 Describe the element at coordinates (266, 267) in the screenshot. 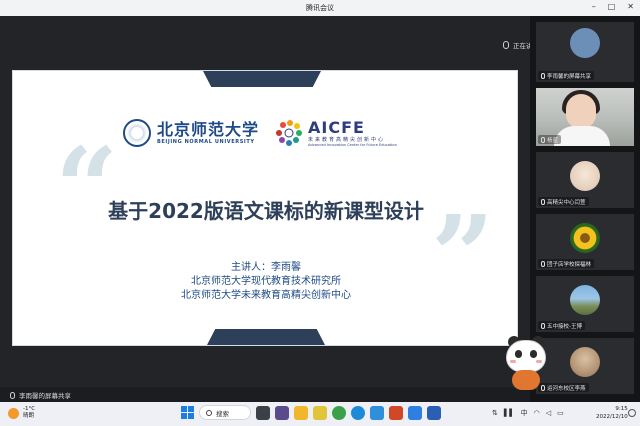

I see `presenter-name: 主讲人：李雨馨` at that location.